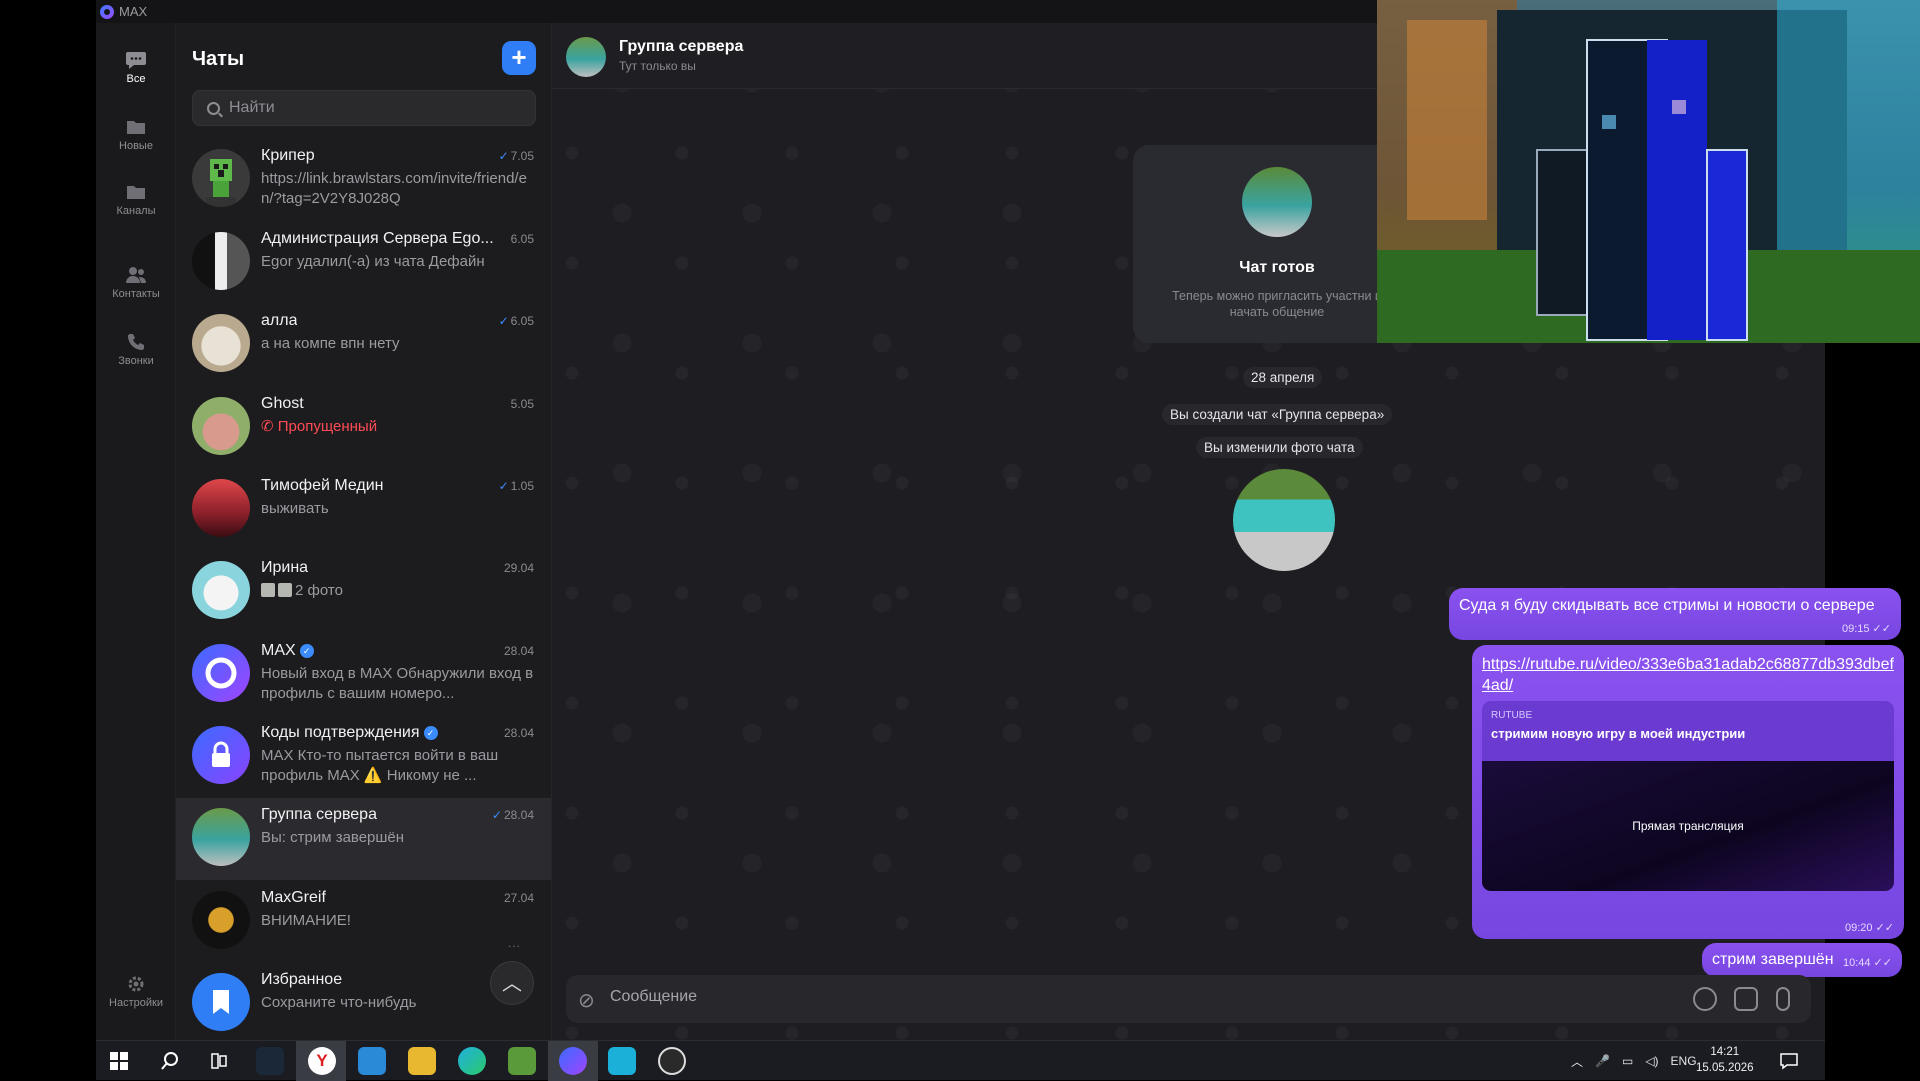 This screenshot has height=1081, width=1920. I want to click on contacts-icon, so click(136, 275).